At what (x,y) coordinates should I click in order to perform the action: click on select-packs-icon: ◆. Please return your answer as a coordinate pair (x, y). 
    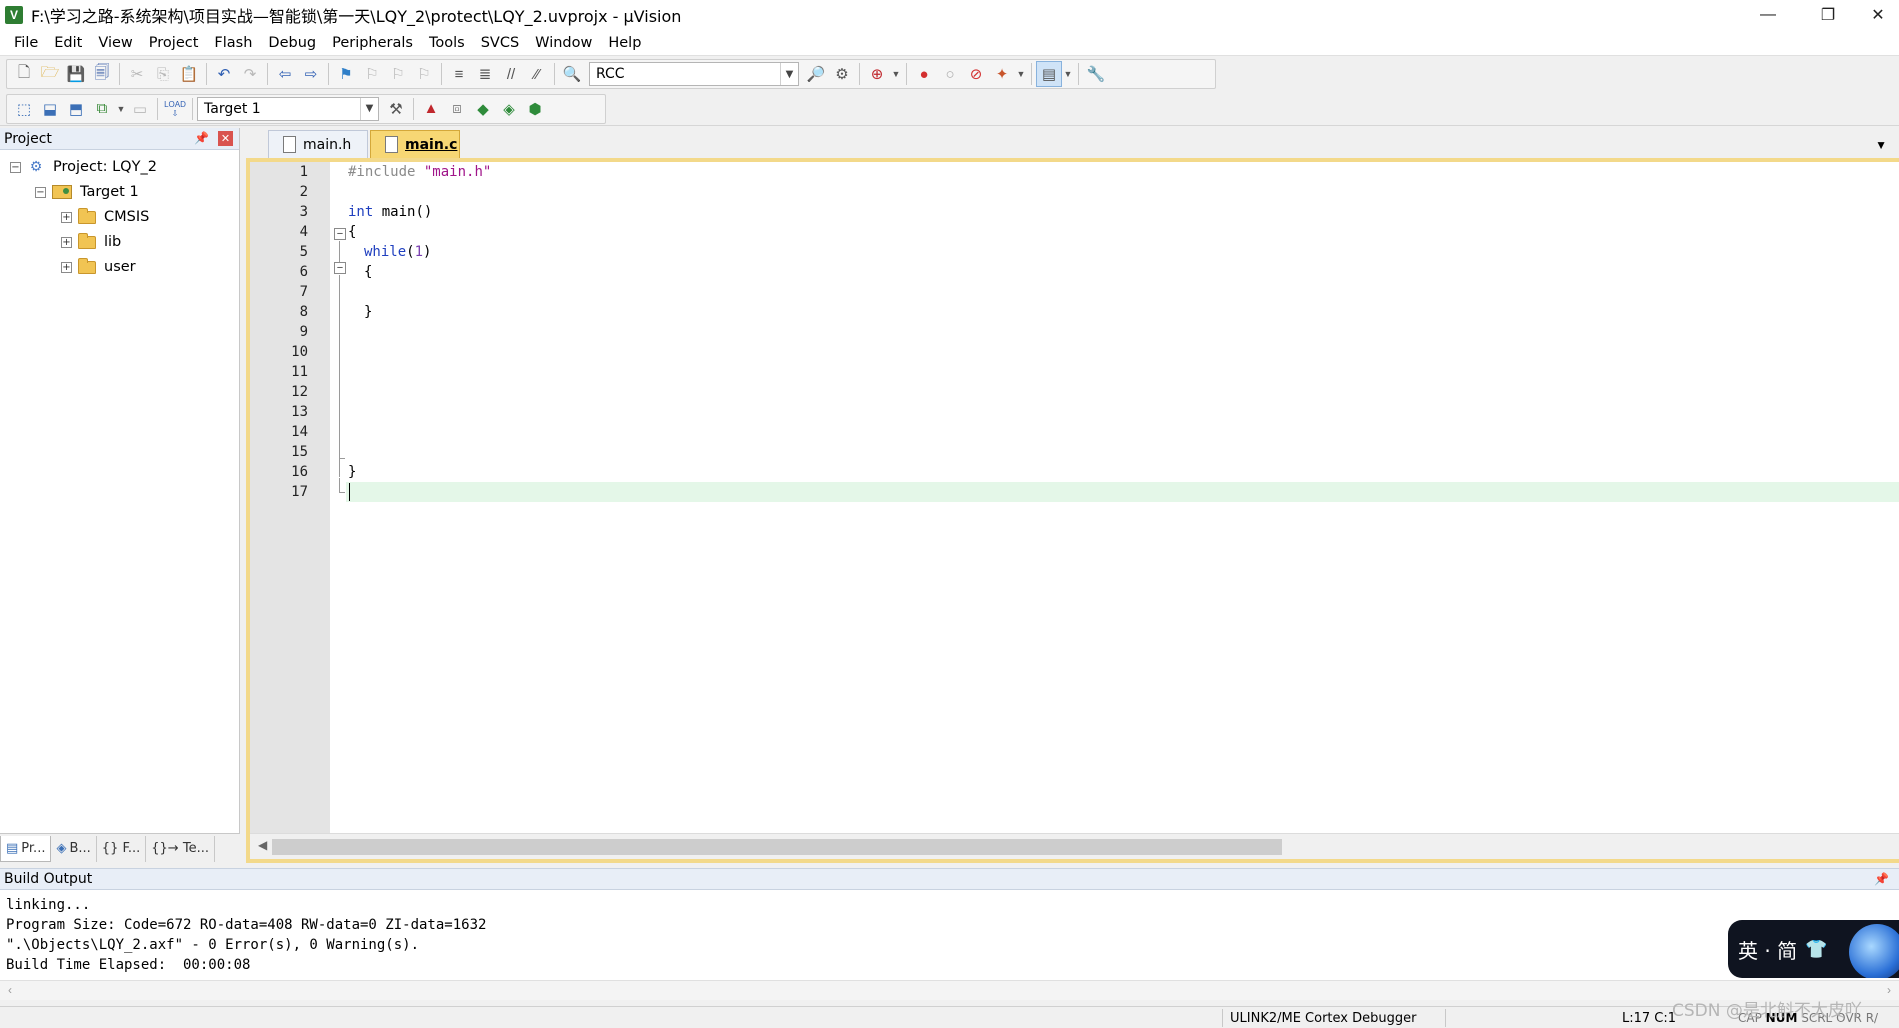
    Looking at the image, I should click on (483, 109).